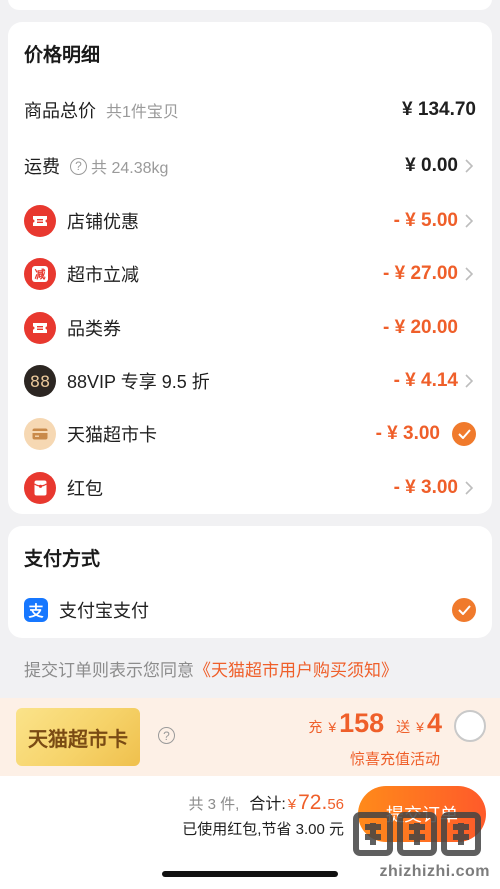  What do you see at coordinates (434, 723) in the screenshot?
I see `gift-amount: 4` at bounding box center [434, 723].